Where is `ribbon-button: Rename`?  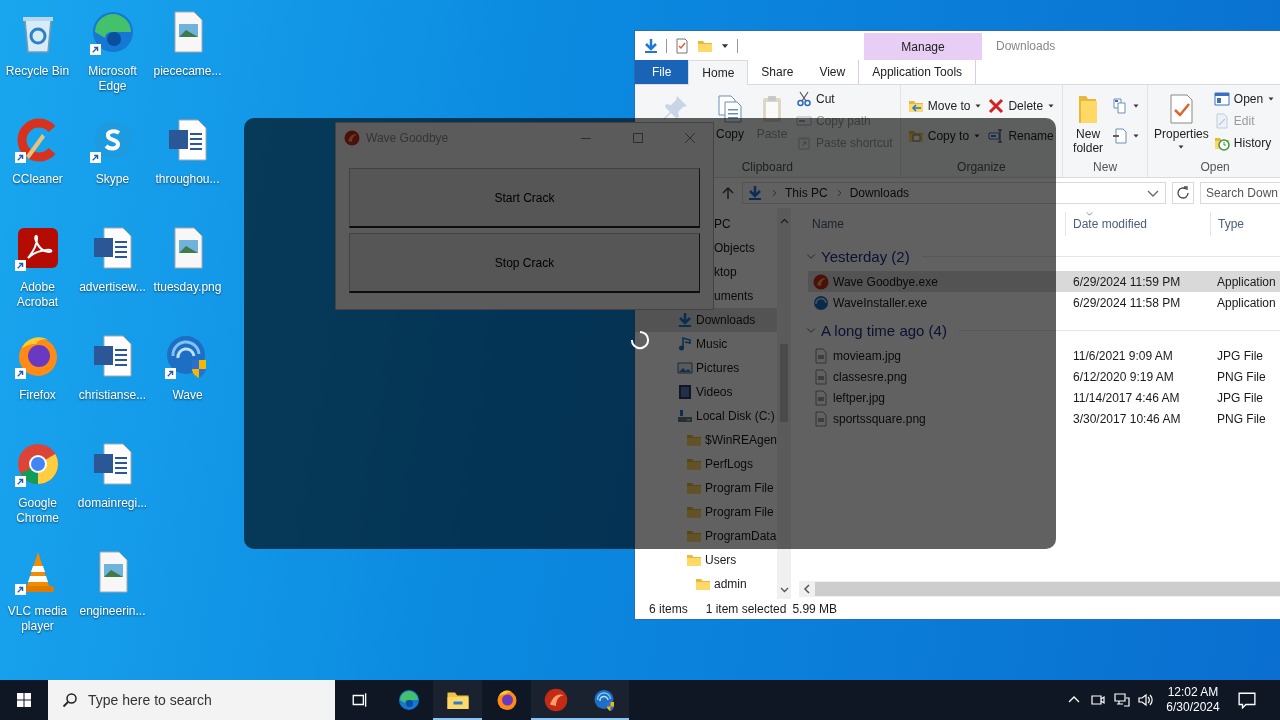
ribbon-button: Rename is located at coordinates (1022, 135).